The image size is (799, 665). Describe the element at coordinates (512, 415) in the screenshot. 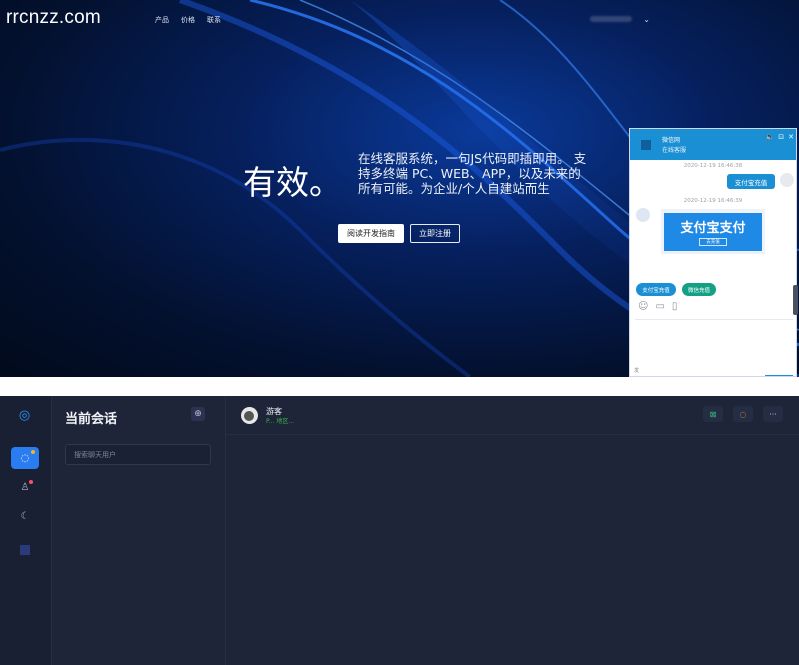

I see `chat-header: 游客 P... 地区... ⊠ ◌ ···` at that location.